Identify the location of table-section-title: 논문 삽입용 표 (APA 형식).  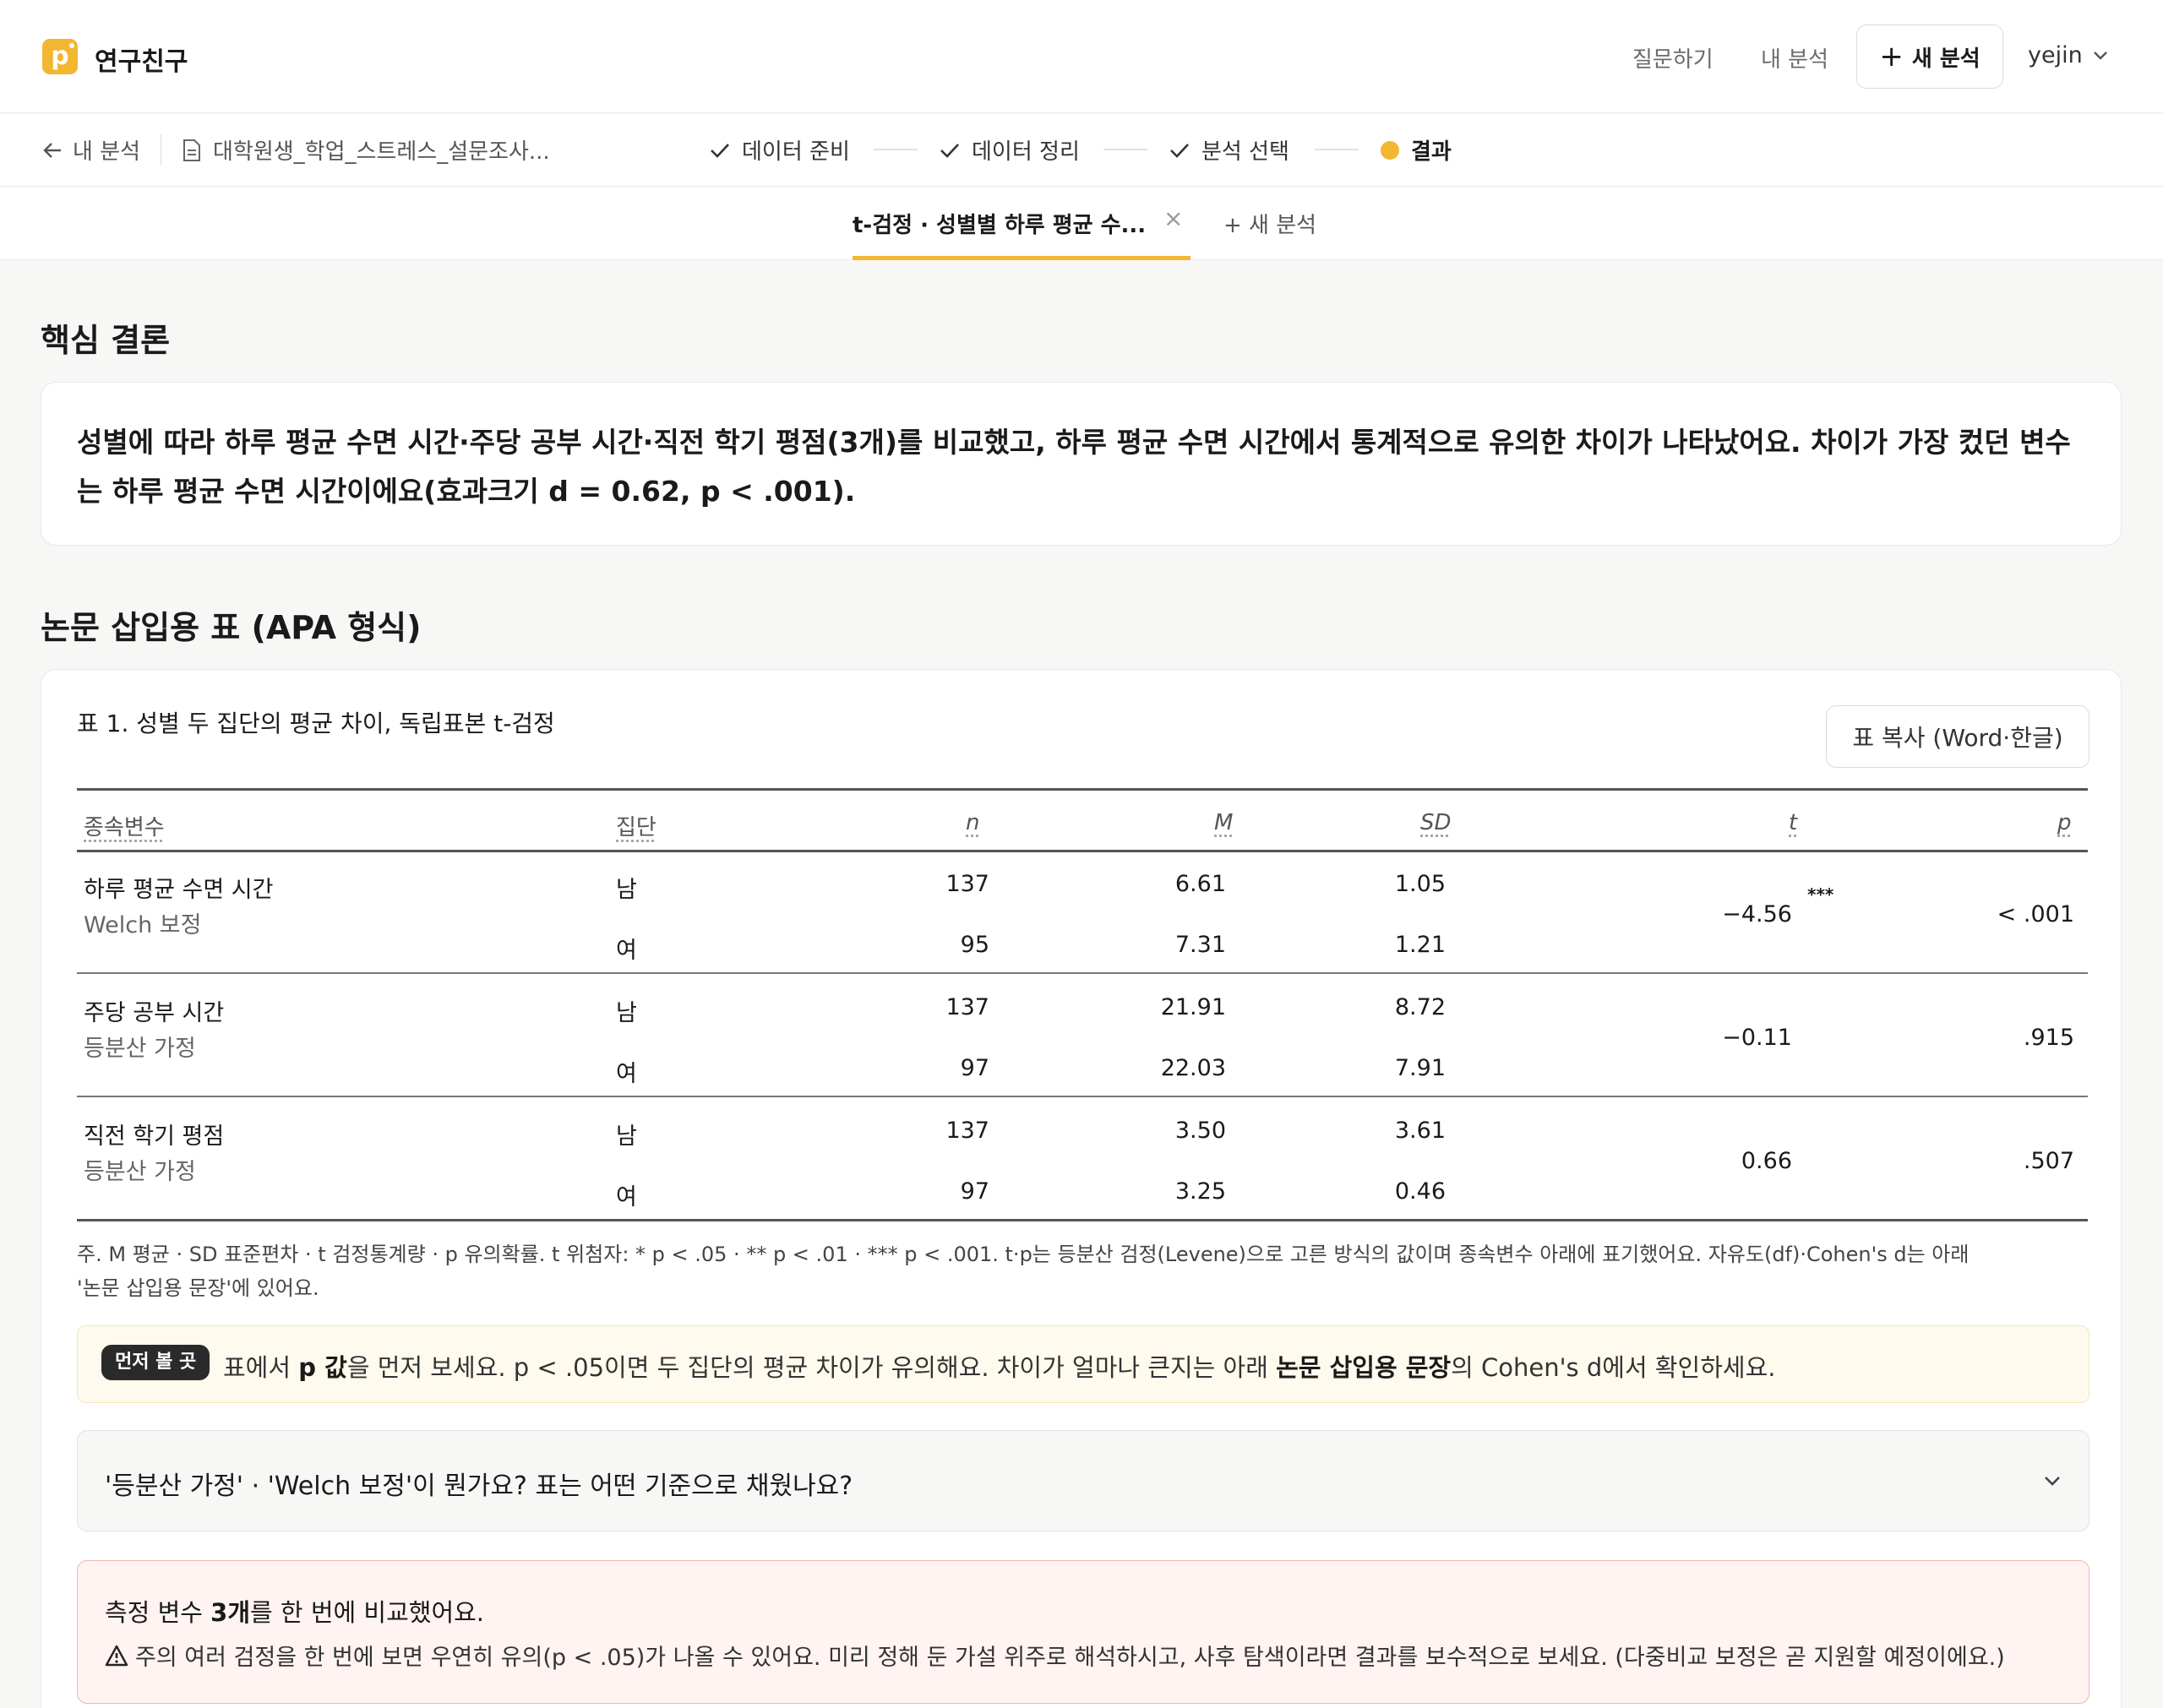
(231, 627).